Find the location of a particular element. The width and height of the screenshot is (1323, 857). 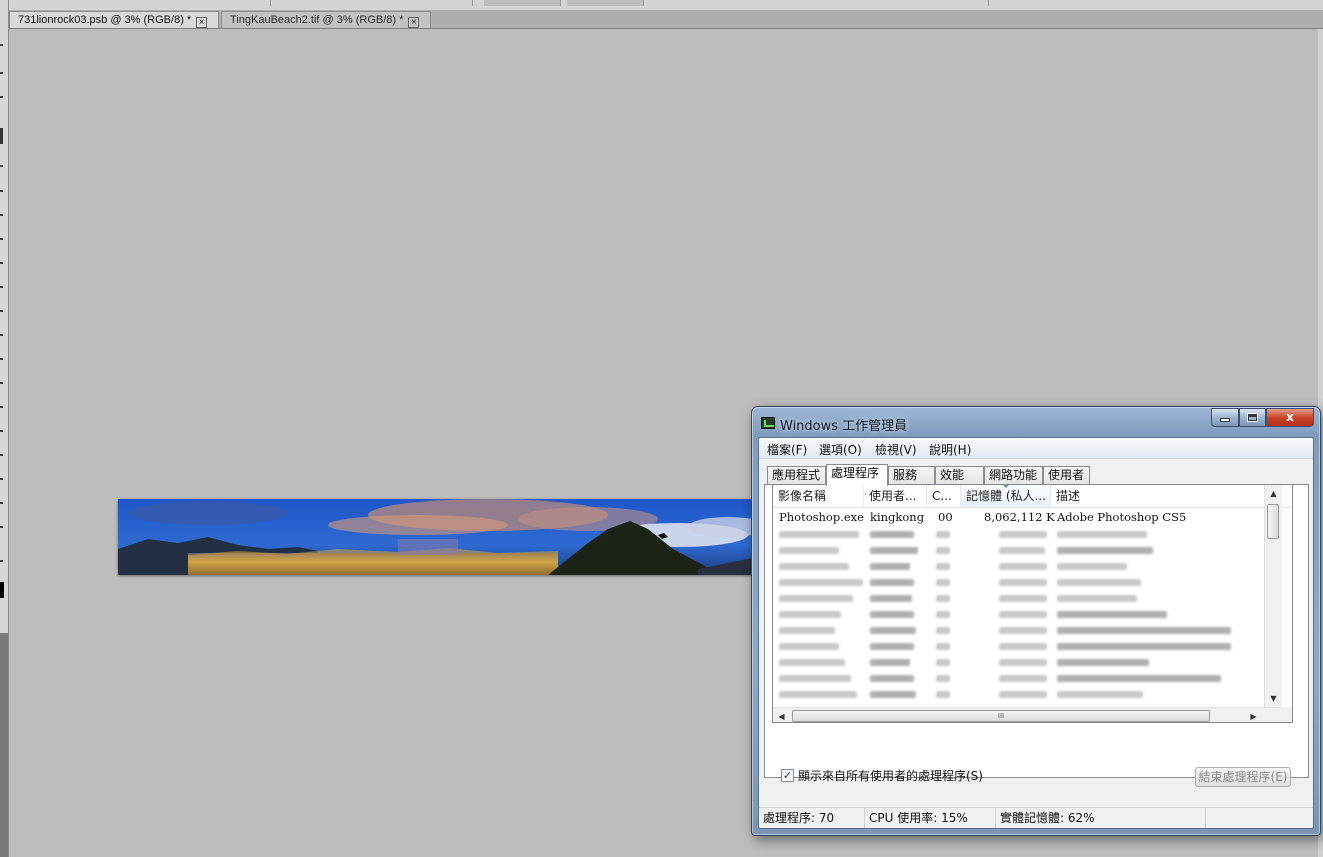

foreground-color-swatch is located at coordinates (2, 590).